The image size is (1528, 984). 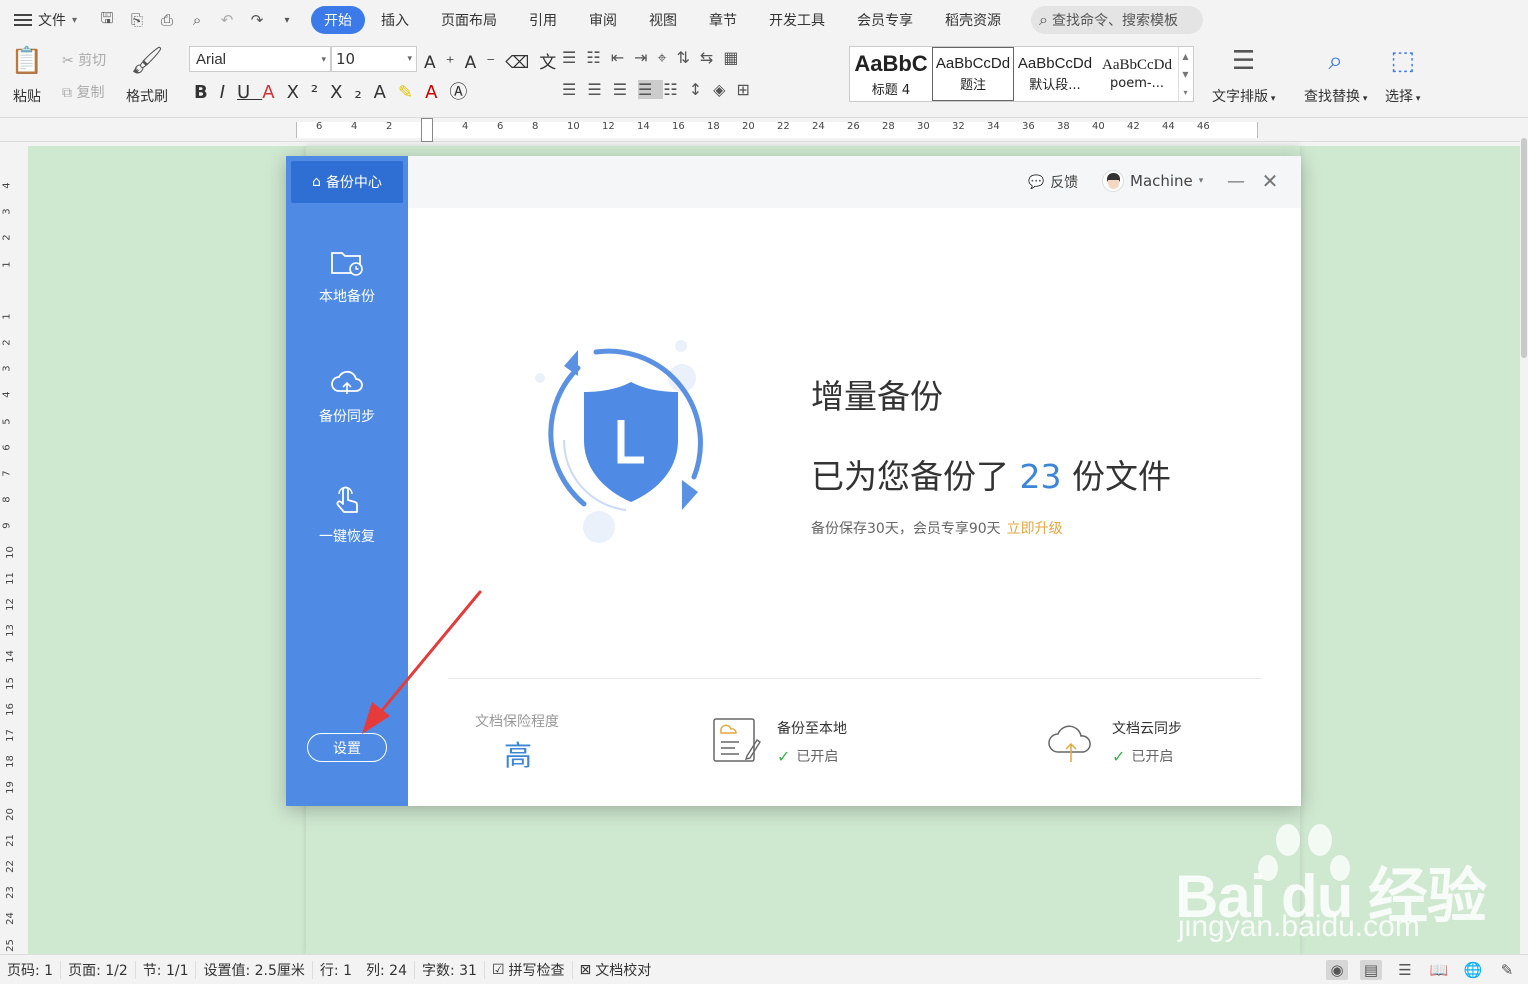 I want to click on distribute-icon: ☷, so click(x=675, y=89).